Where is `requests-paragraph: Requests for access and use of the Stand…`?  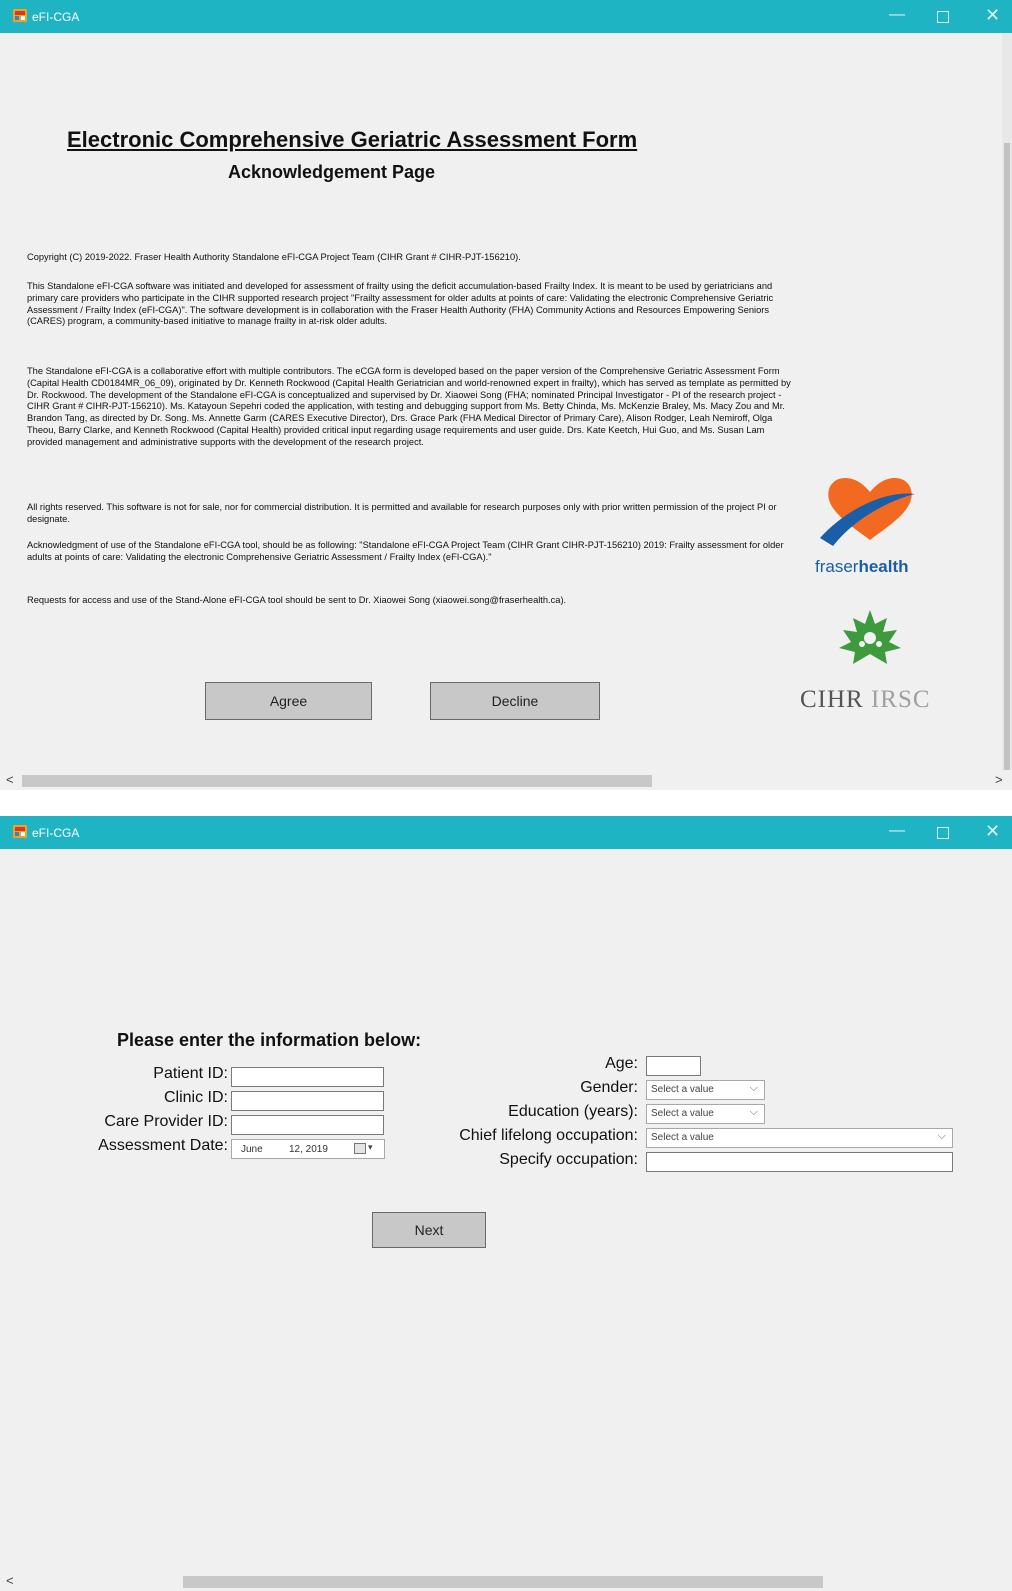 requests-paragraph: Requests for access and use of the Stand… is located at coordinates (297, 600).